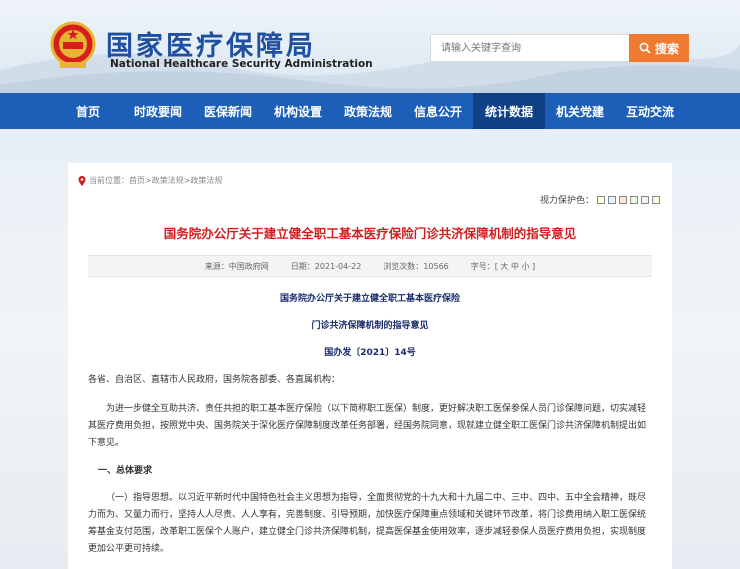 Image resolution: width=740 pixels, height=569 pixels. I want to click on location-pin-icon, so click(82, 180).